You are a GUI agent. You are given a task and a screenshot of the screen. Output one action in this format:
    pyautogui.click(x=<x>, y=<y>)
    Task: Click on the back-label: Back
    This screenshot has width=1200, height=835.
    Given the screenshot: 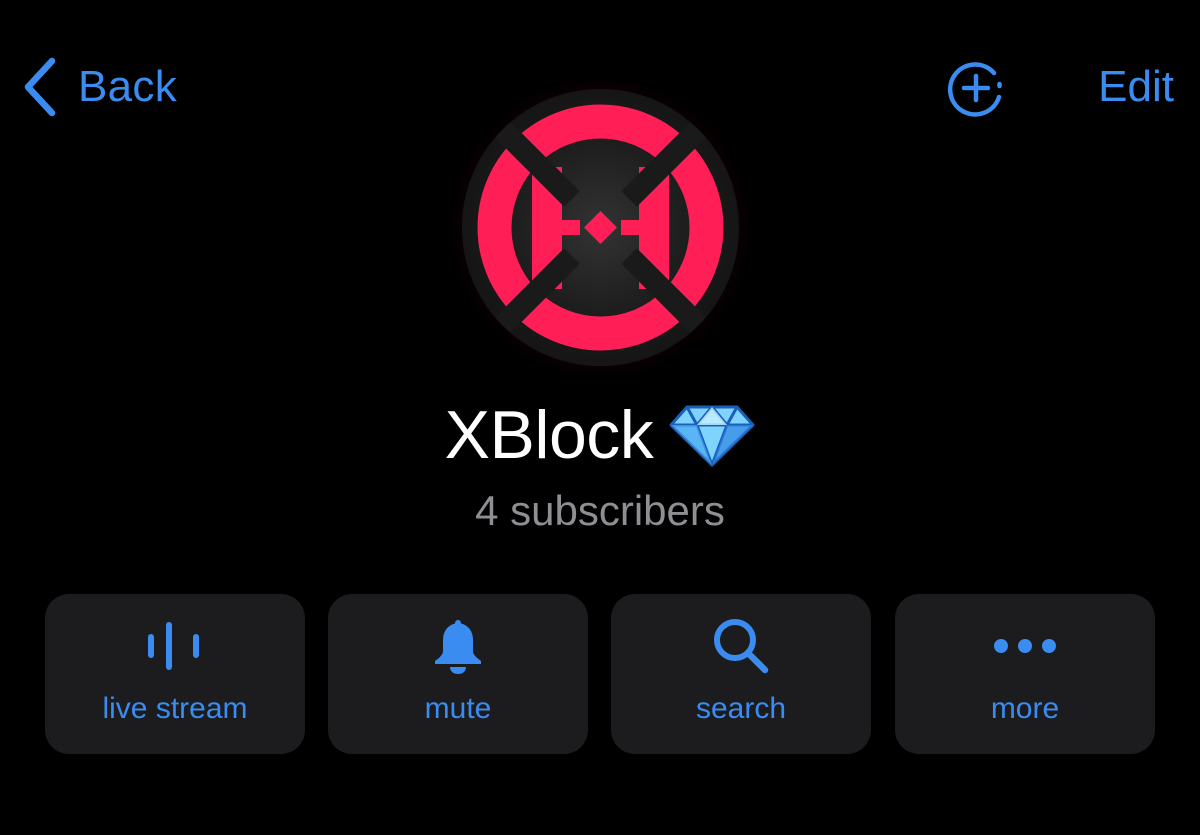 What is the action you would take?
    pyautogui.click(x=128, y=86)
    